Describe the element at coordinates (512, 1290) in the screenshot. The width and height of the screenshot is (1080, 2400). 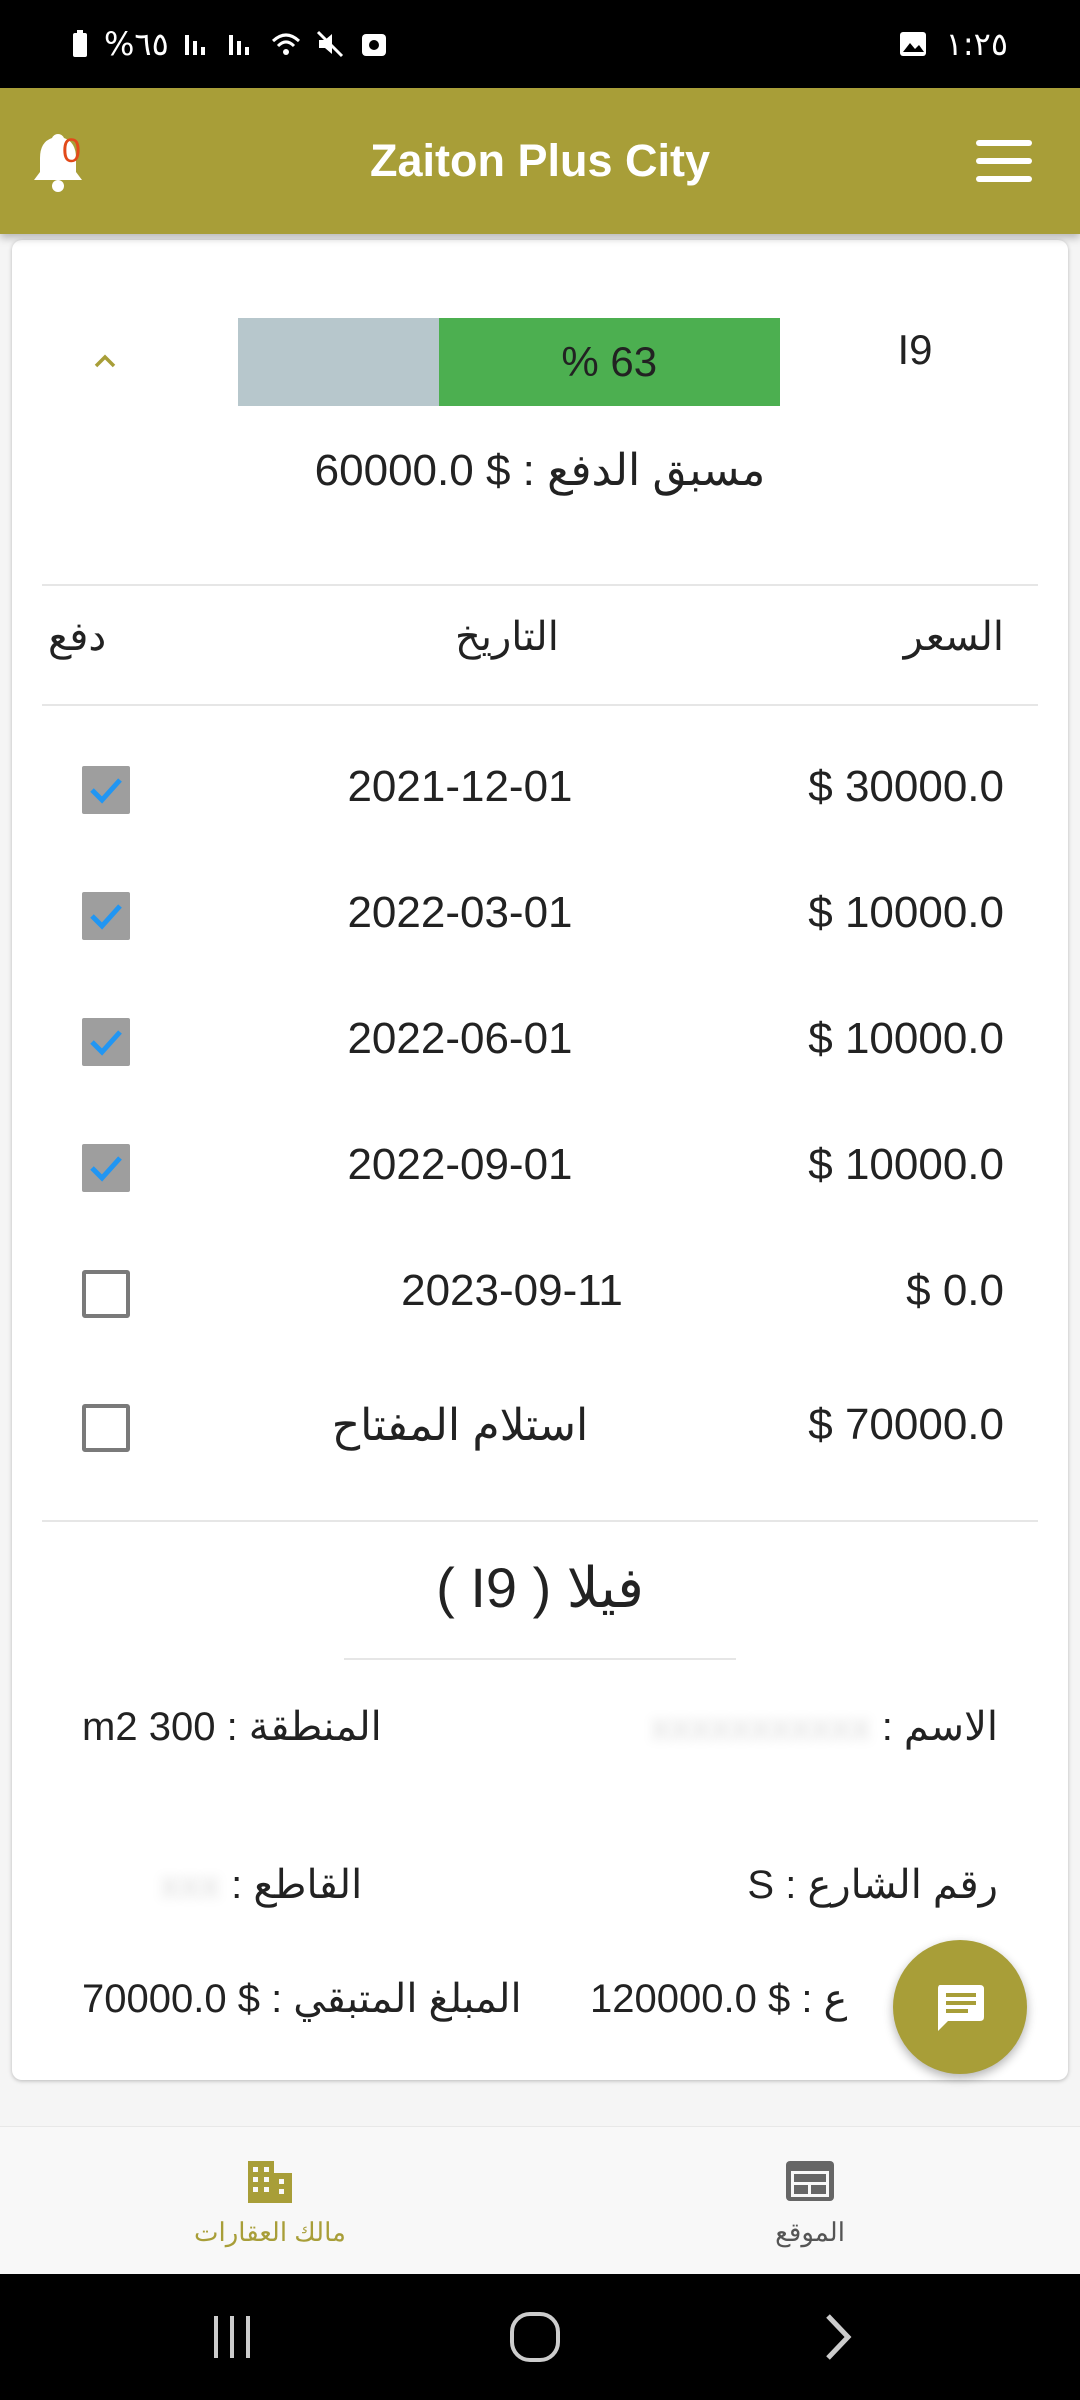
I see `row-date: 2023-09-11` at that location.